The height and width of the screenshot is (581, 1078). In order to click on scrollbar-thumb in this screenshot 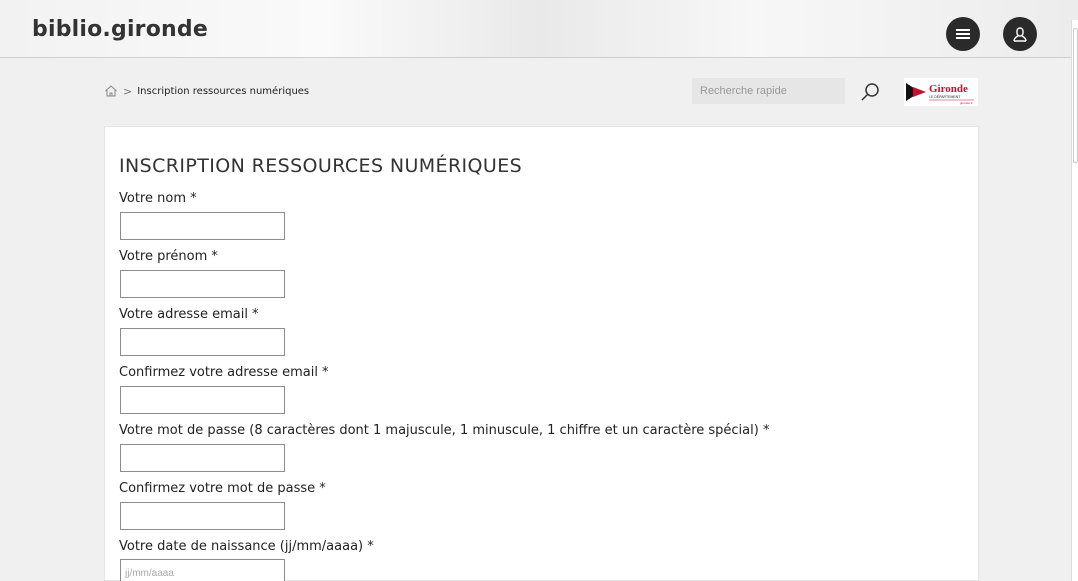, I will do `click(1075, 95)`.